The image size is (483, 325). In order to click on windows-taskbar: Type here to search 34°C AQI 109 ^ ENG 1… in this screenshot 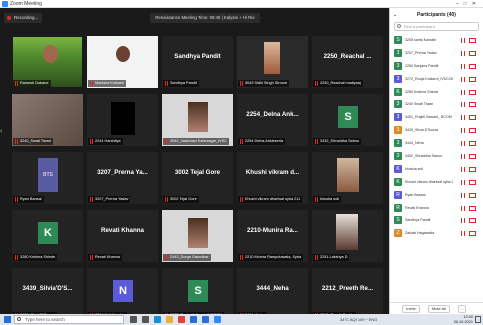, I will do `click(241, 319)`.